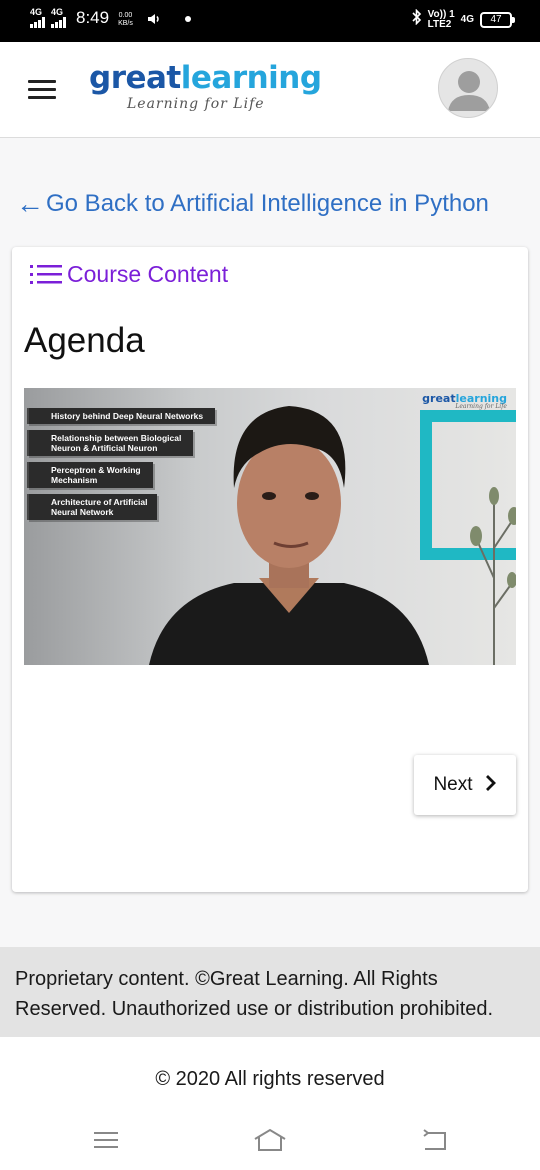  What do you see at coordinates (58, 18) in the screenshot?
I see `sim2-signal-icon: 4G` at bounding box center [58, 18].